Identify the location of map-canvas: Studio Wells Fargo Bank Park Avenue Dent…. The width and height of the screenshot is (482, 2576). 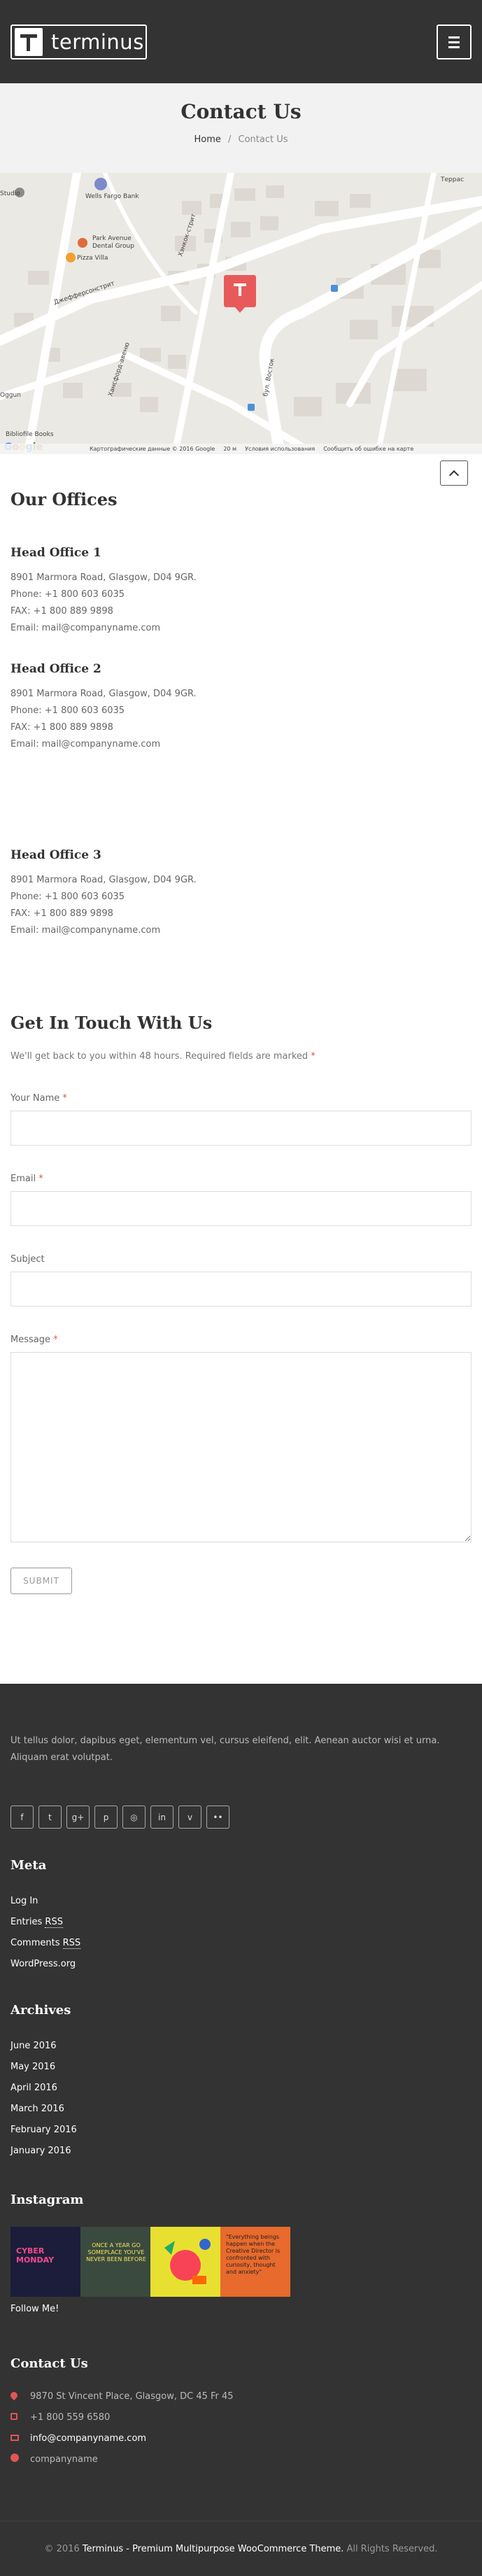
(241, 313).